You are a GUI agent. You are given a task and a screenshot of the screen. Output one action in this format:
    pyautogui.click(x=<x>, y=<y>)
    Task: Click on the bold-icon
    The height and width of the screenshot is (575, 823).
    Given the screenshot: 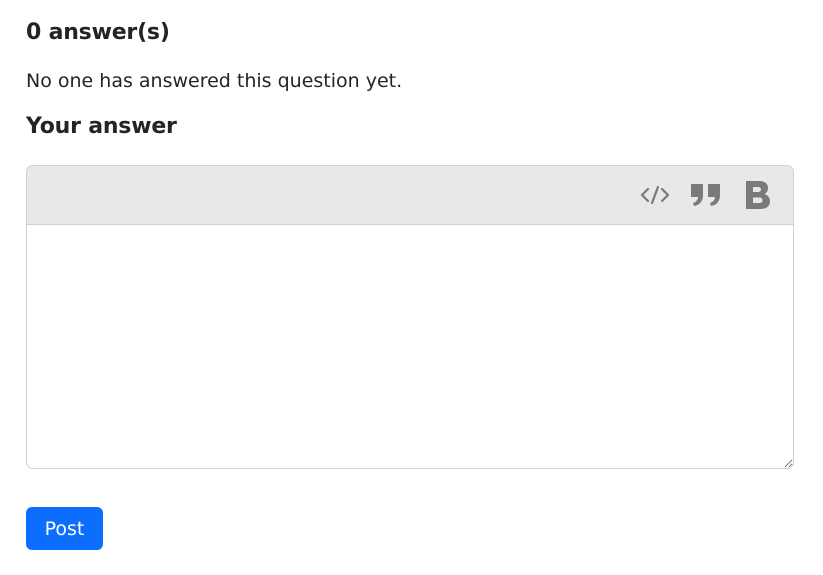 What is the action you would take?
    pyautogui.click(x=758, y=195)
    